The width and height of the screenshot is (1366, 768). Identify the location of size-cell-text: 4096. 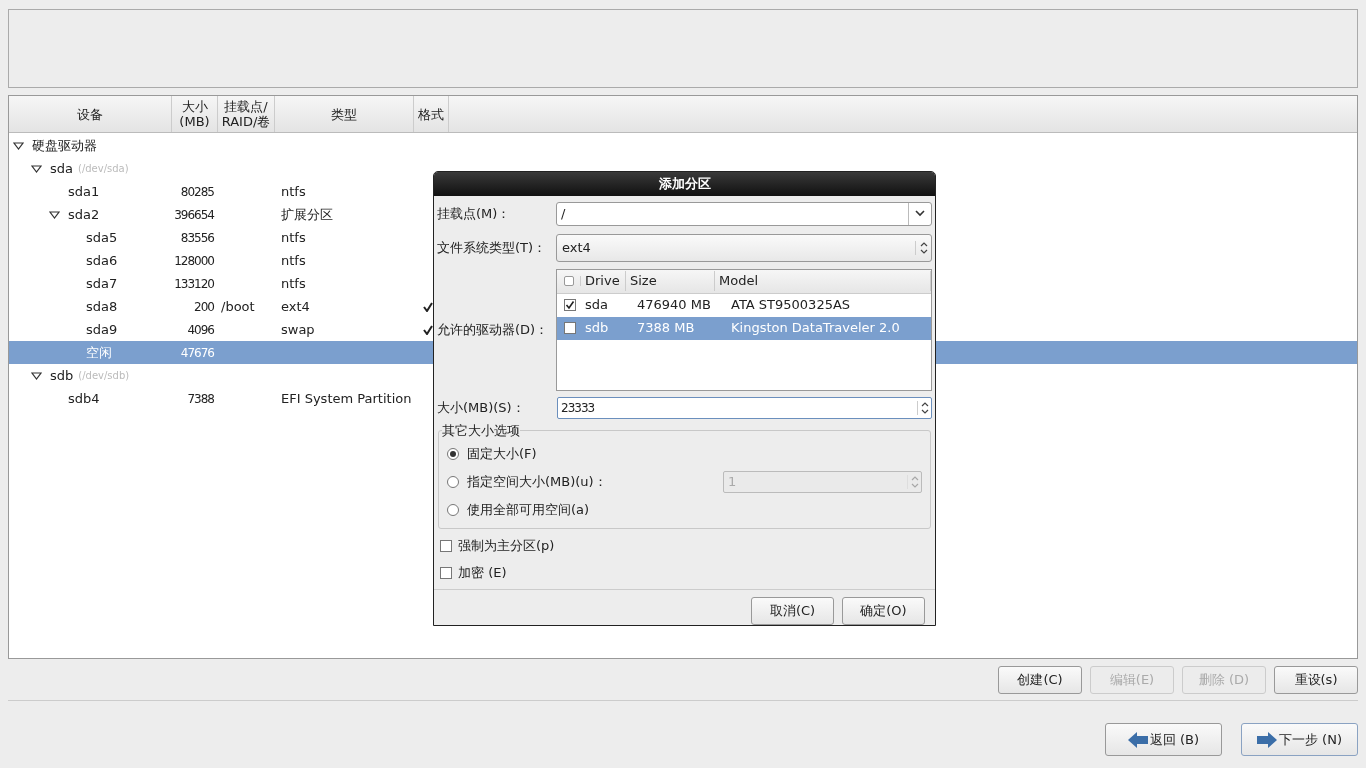
(200, 330).